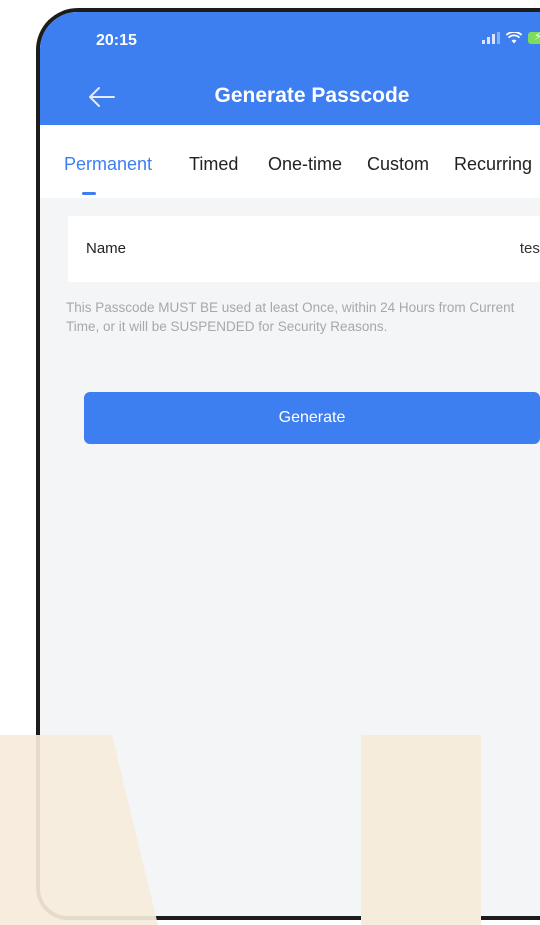 The height and width of the screenshot is (925, 540). I want to click on decorative-shape-right, so click(421, 830).